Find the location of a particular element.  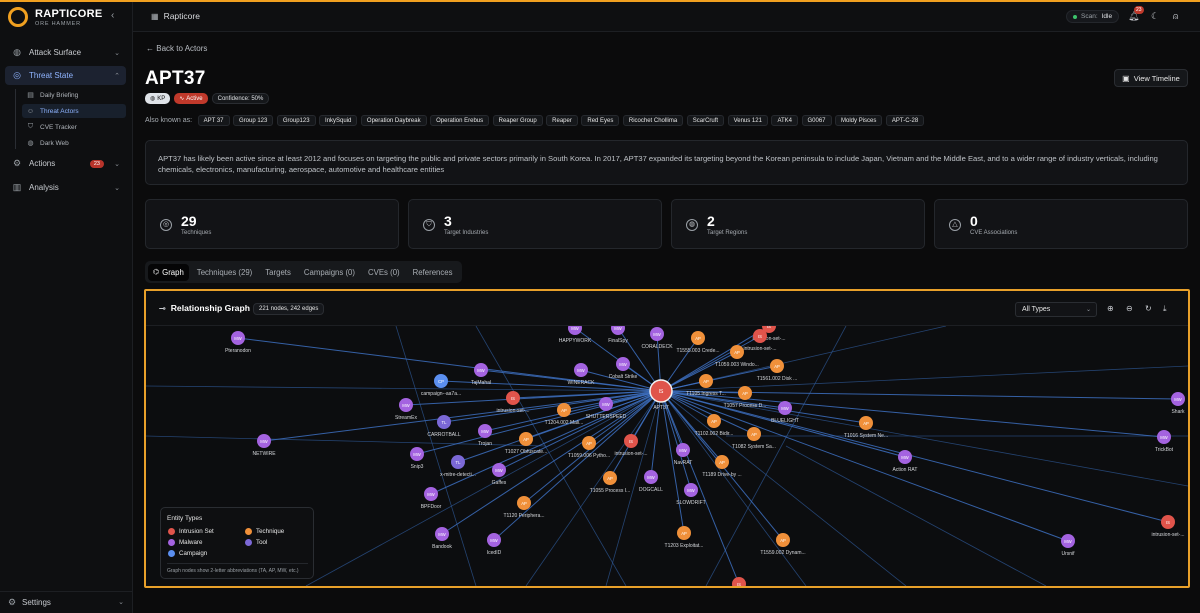

tab-campaigns: Campaigns (0) is located at coordinates (329, 272).